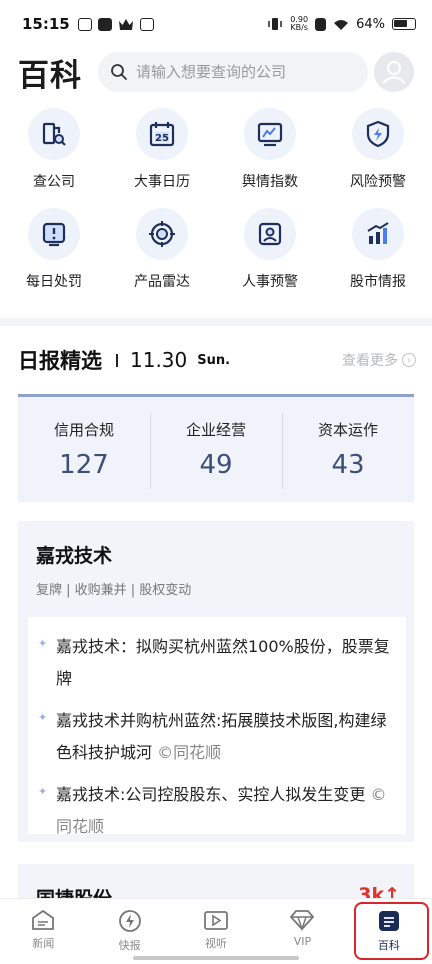 This screenshot has height=964, width=432. I want to click on calendar-icon: 25, so click(162, 134).